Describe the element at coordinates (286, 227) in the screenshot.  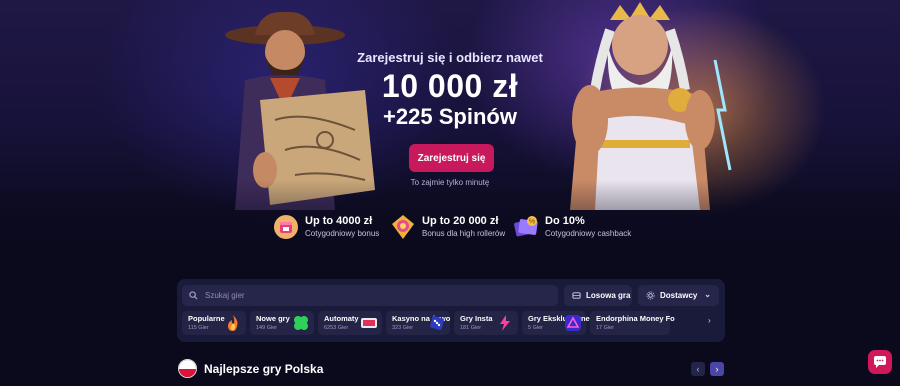
I see `gift-calendar-icon` at that location.